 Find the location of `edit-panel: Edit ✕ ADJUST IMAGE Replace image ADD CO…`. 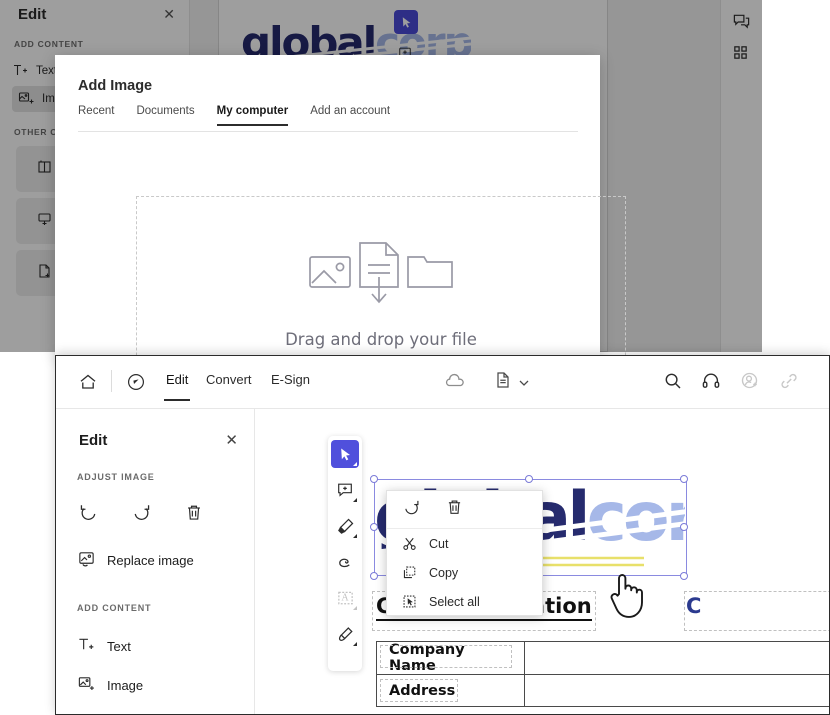

edit-panel: Edit ✕ ADJUST IMAGE Replace image ADD CO… is located at coordinates (155, 561).